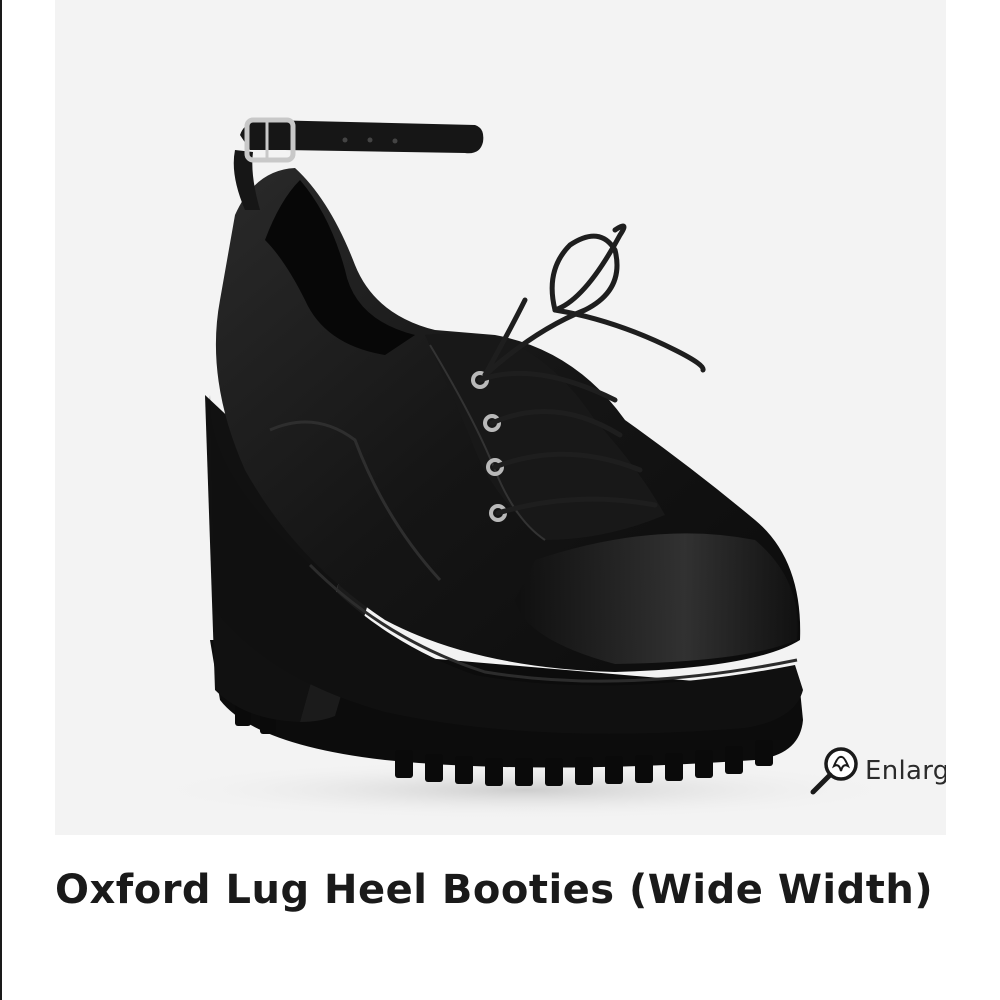 This screenshot has width=1000, height=1000. What do you see at coordinates (940, 230) in the screenshot?
I see `next-image-button` at bounding box center [940, 230].